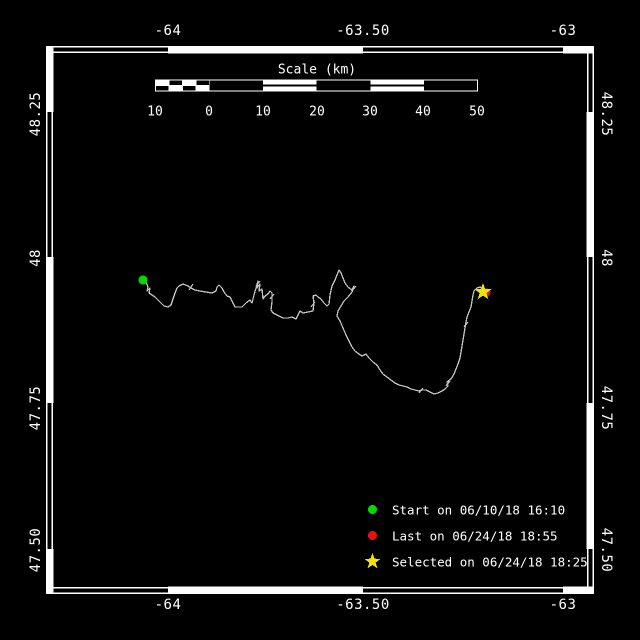  What do you see at coordinates (423, 112) in the screenshot?
I see `scale-tick-40: 40` at bounding box center [423, 112].